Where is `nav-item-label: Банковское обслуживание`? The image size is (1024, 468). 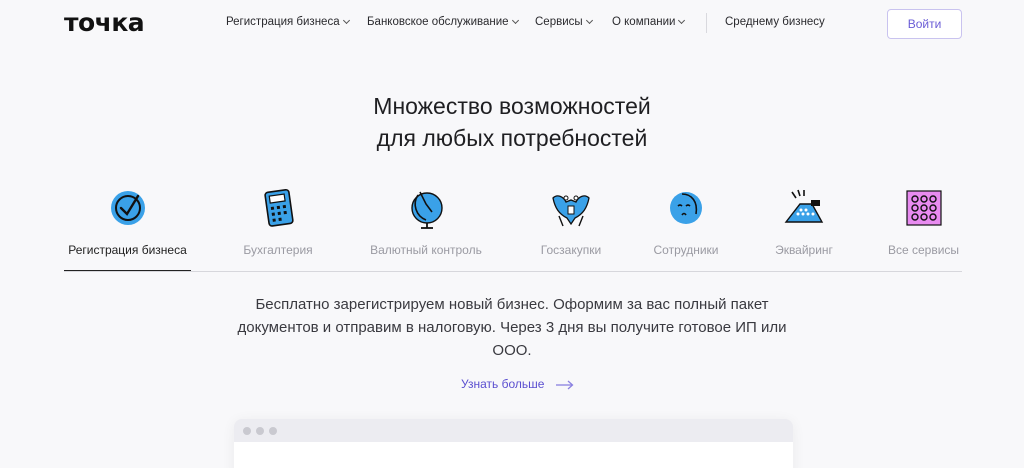 nav-item-label: Банковское обслуживание is located at coordinates (438, 22).